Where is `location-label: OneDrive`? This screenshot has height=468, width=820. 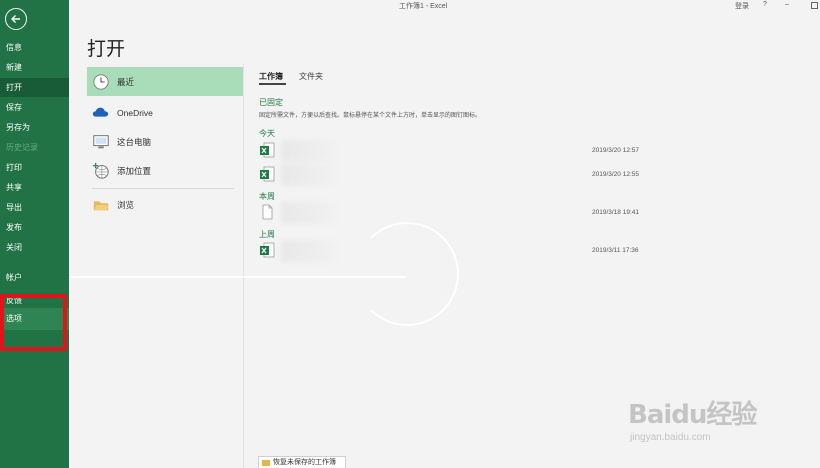 location-label: OneDrive is located at coordinates (135, 112).